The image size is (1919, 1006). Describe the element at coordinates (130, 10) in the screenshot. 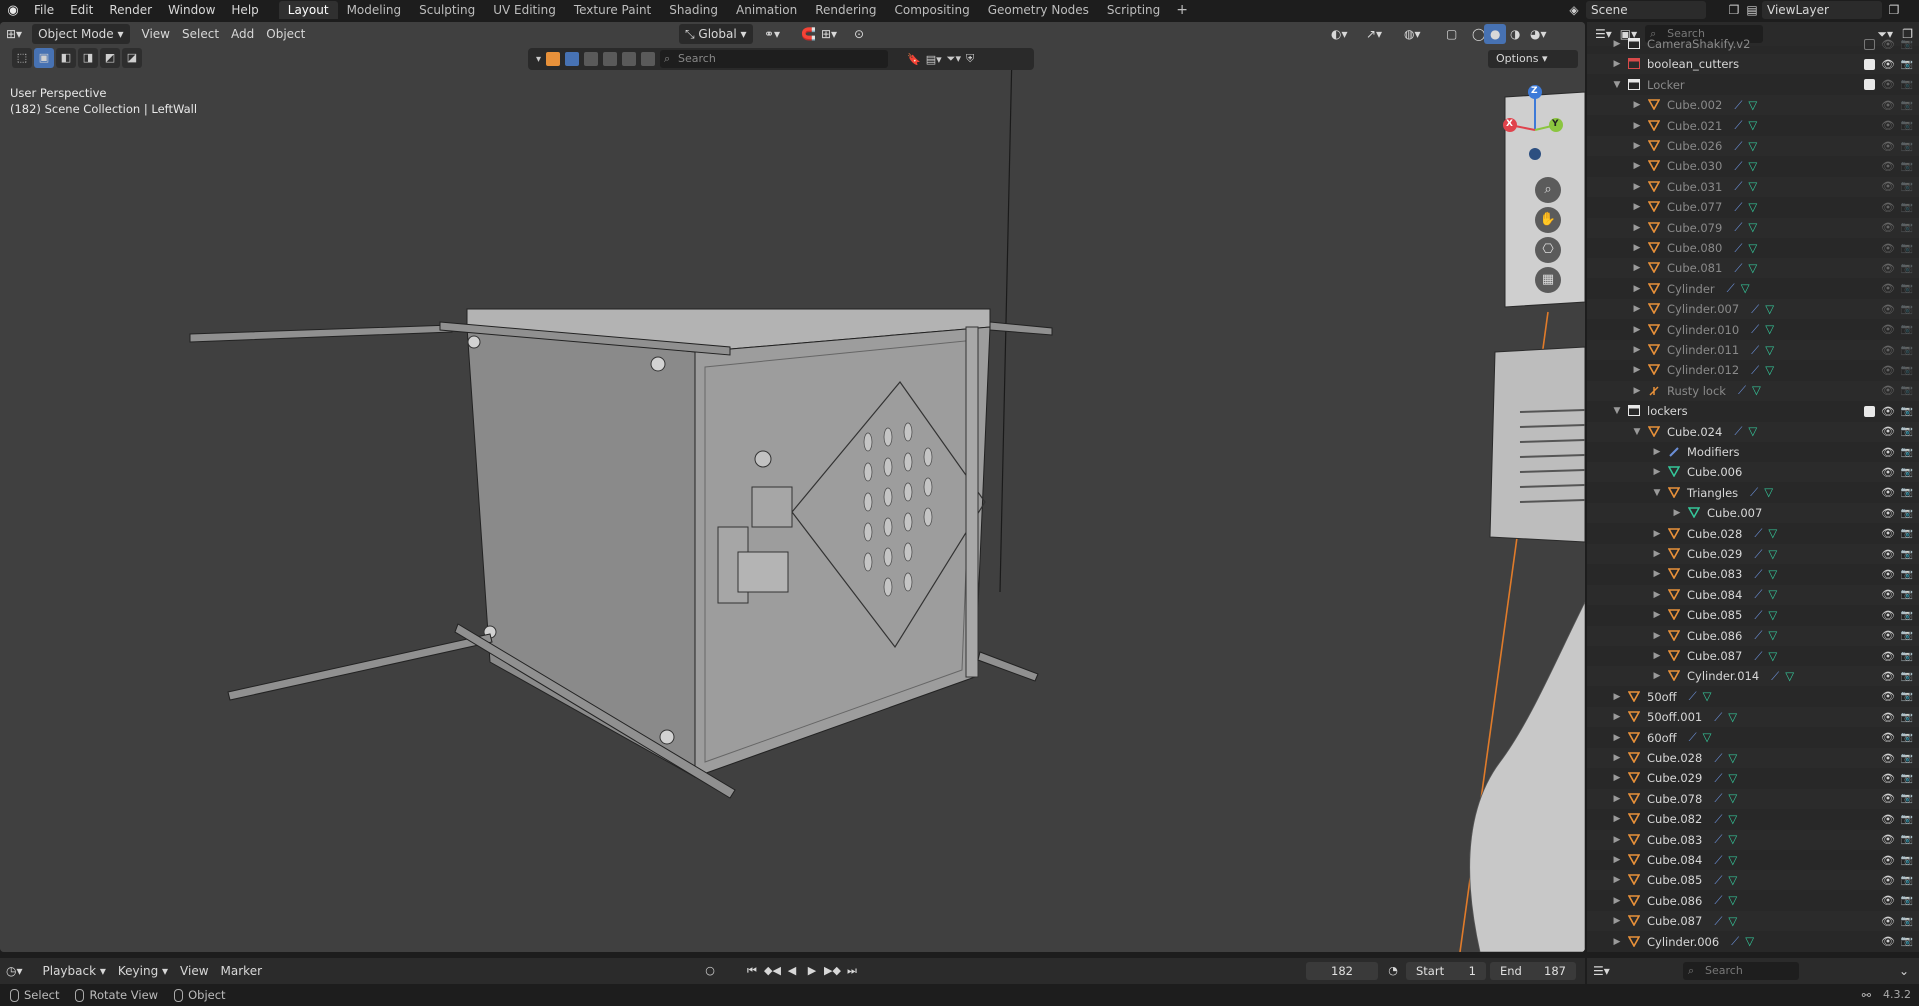

I see `menu-render: Render` at that location.